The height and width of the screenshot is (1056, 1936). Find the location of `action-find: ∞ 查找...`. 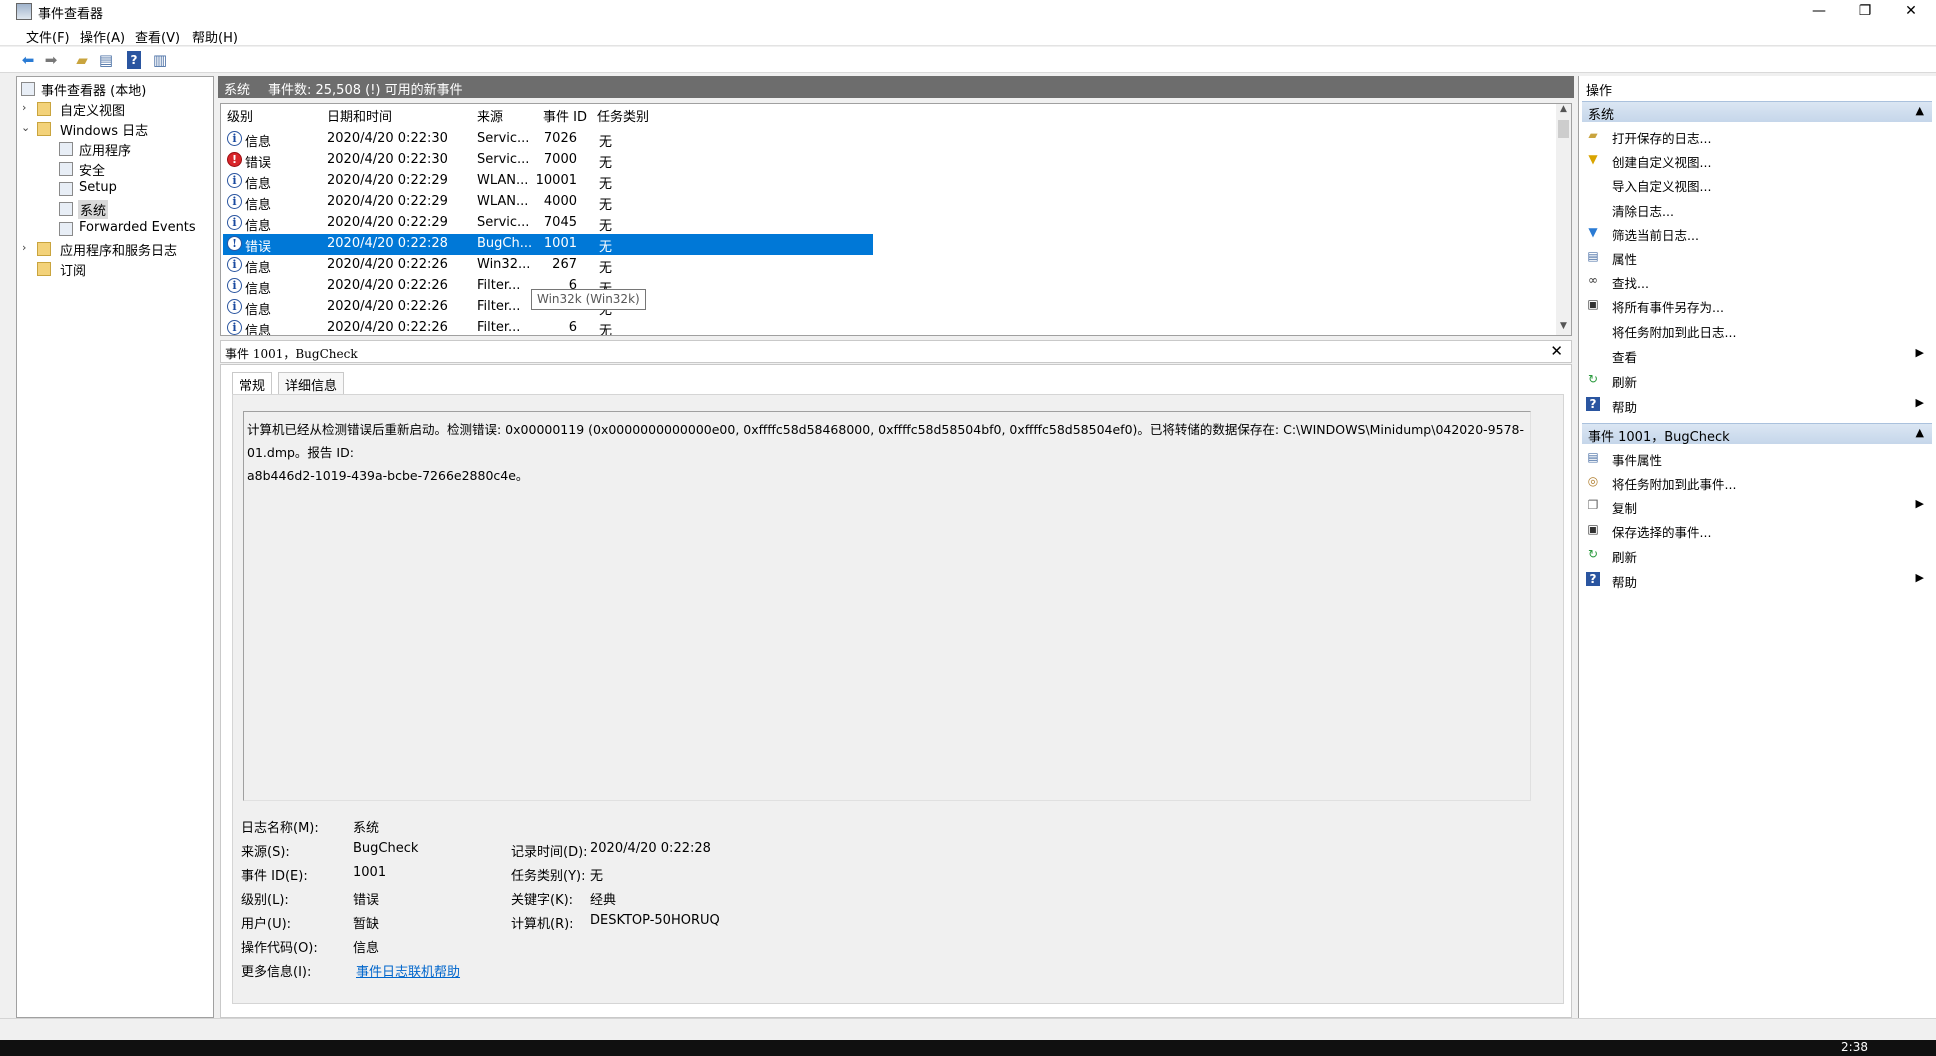

action-find: ∞ 查找... is located at coordinates (1757, 281).